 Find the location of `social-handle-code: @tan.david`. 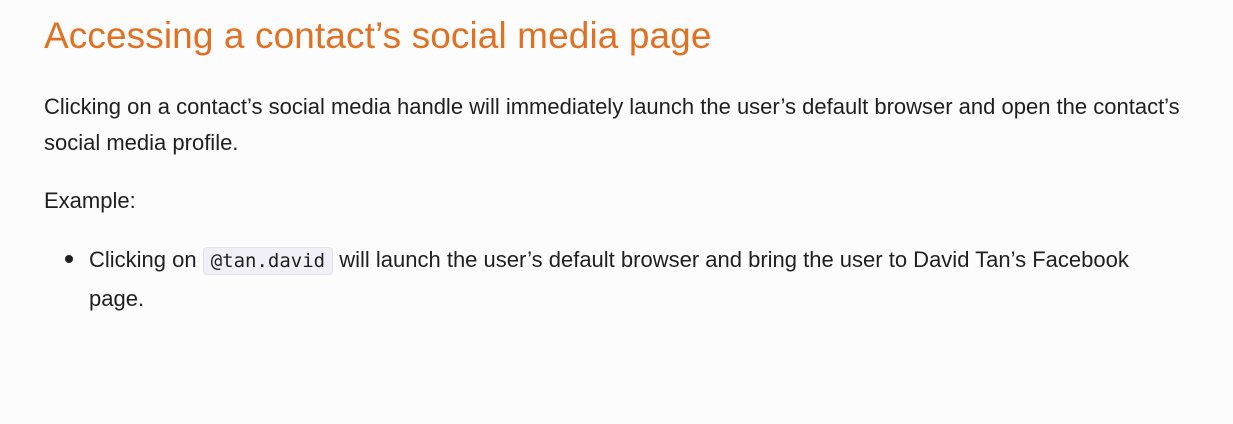

social-handle-code: @tan.david is located at coordinates (268, 261).